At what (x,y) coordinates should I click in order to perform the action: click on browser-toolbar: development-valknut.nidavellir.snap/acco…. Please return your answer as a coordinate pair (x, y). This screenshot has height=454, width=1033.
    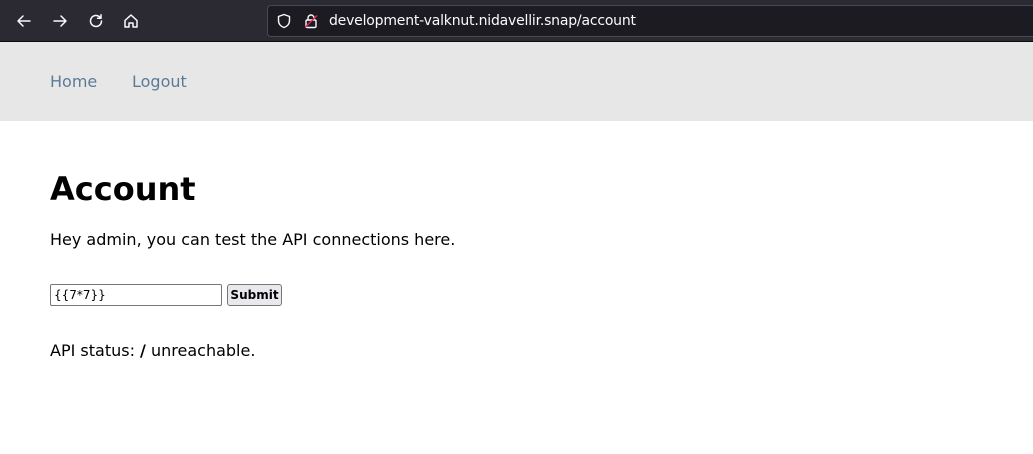
    Looking at the image, I should click on (516, 21).